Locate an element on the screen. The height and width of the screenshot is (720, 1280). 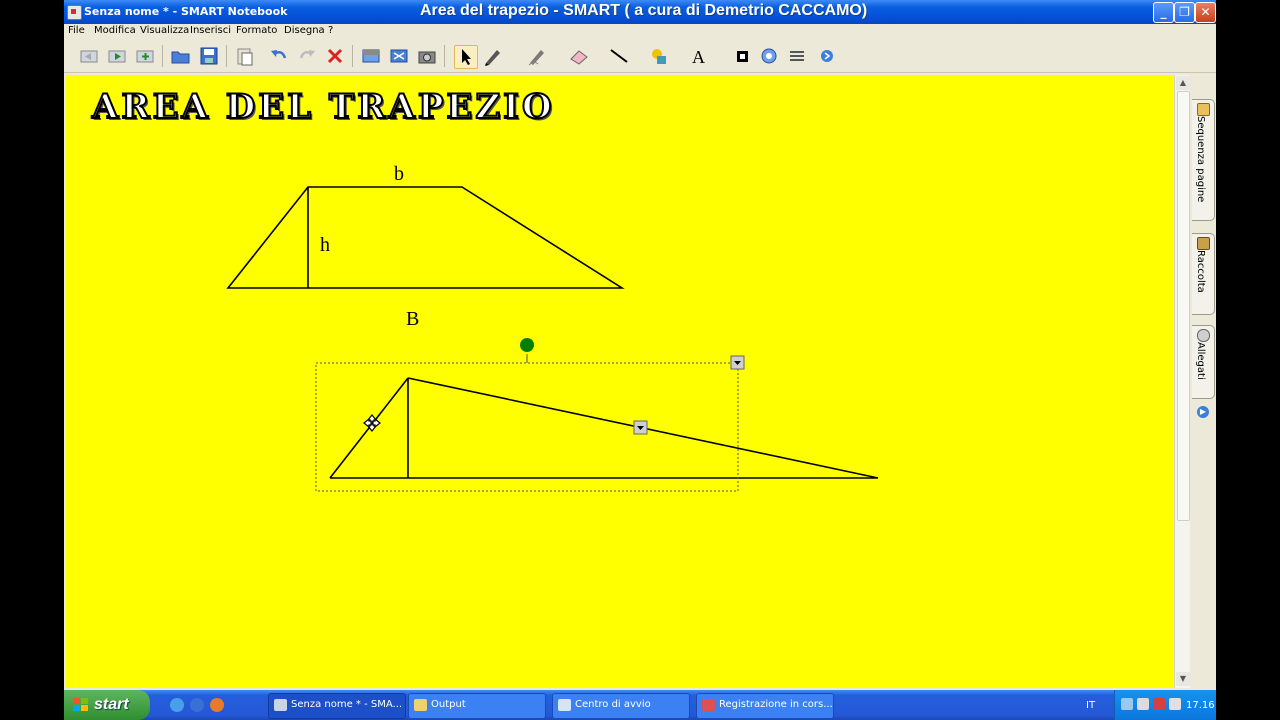
task-output: Output is located at coordinates (477, 706).